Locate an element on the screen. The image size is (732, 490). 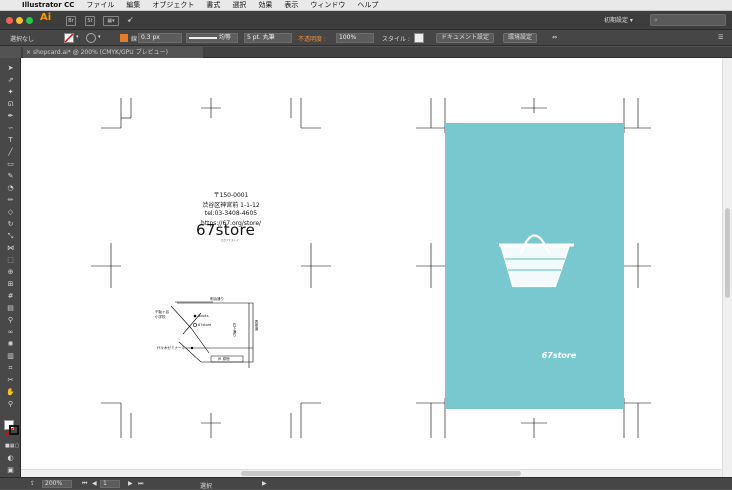
preferences-button: 環境設定 is located at coordinates (520, 38).